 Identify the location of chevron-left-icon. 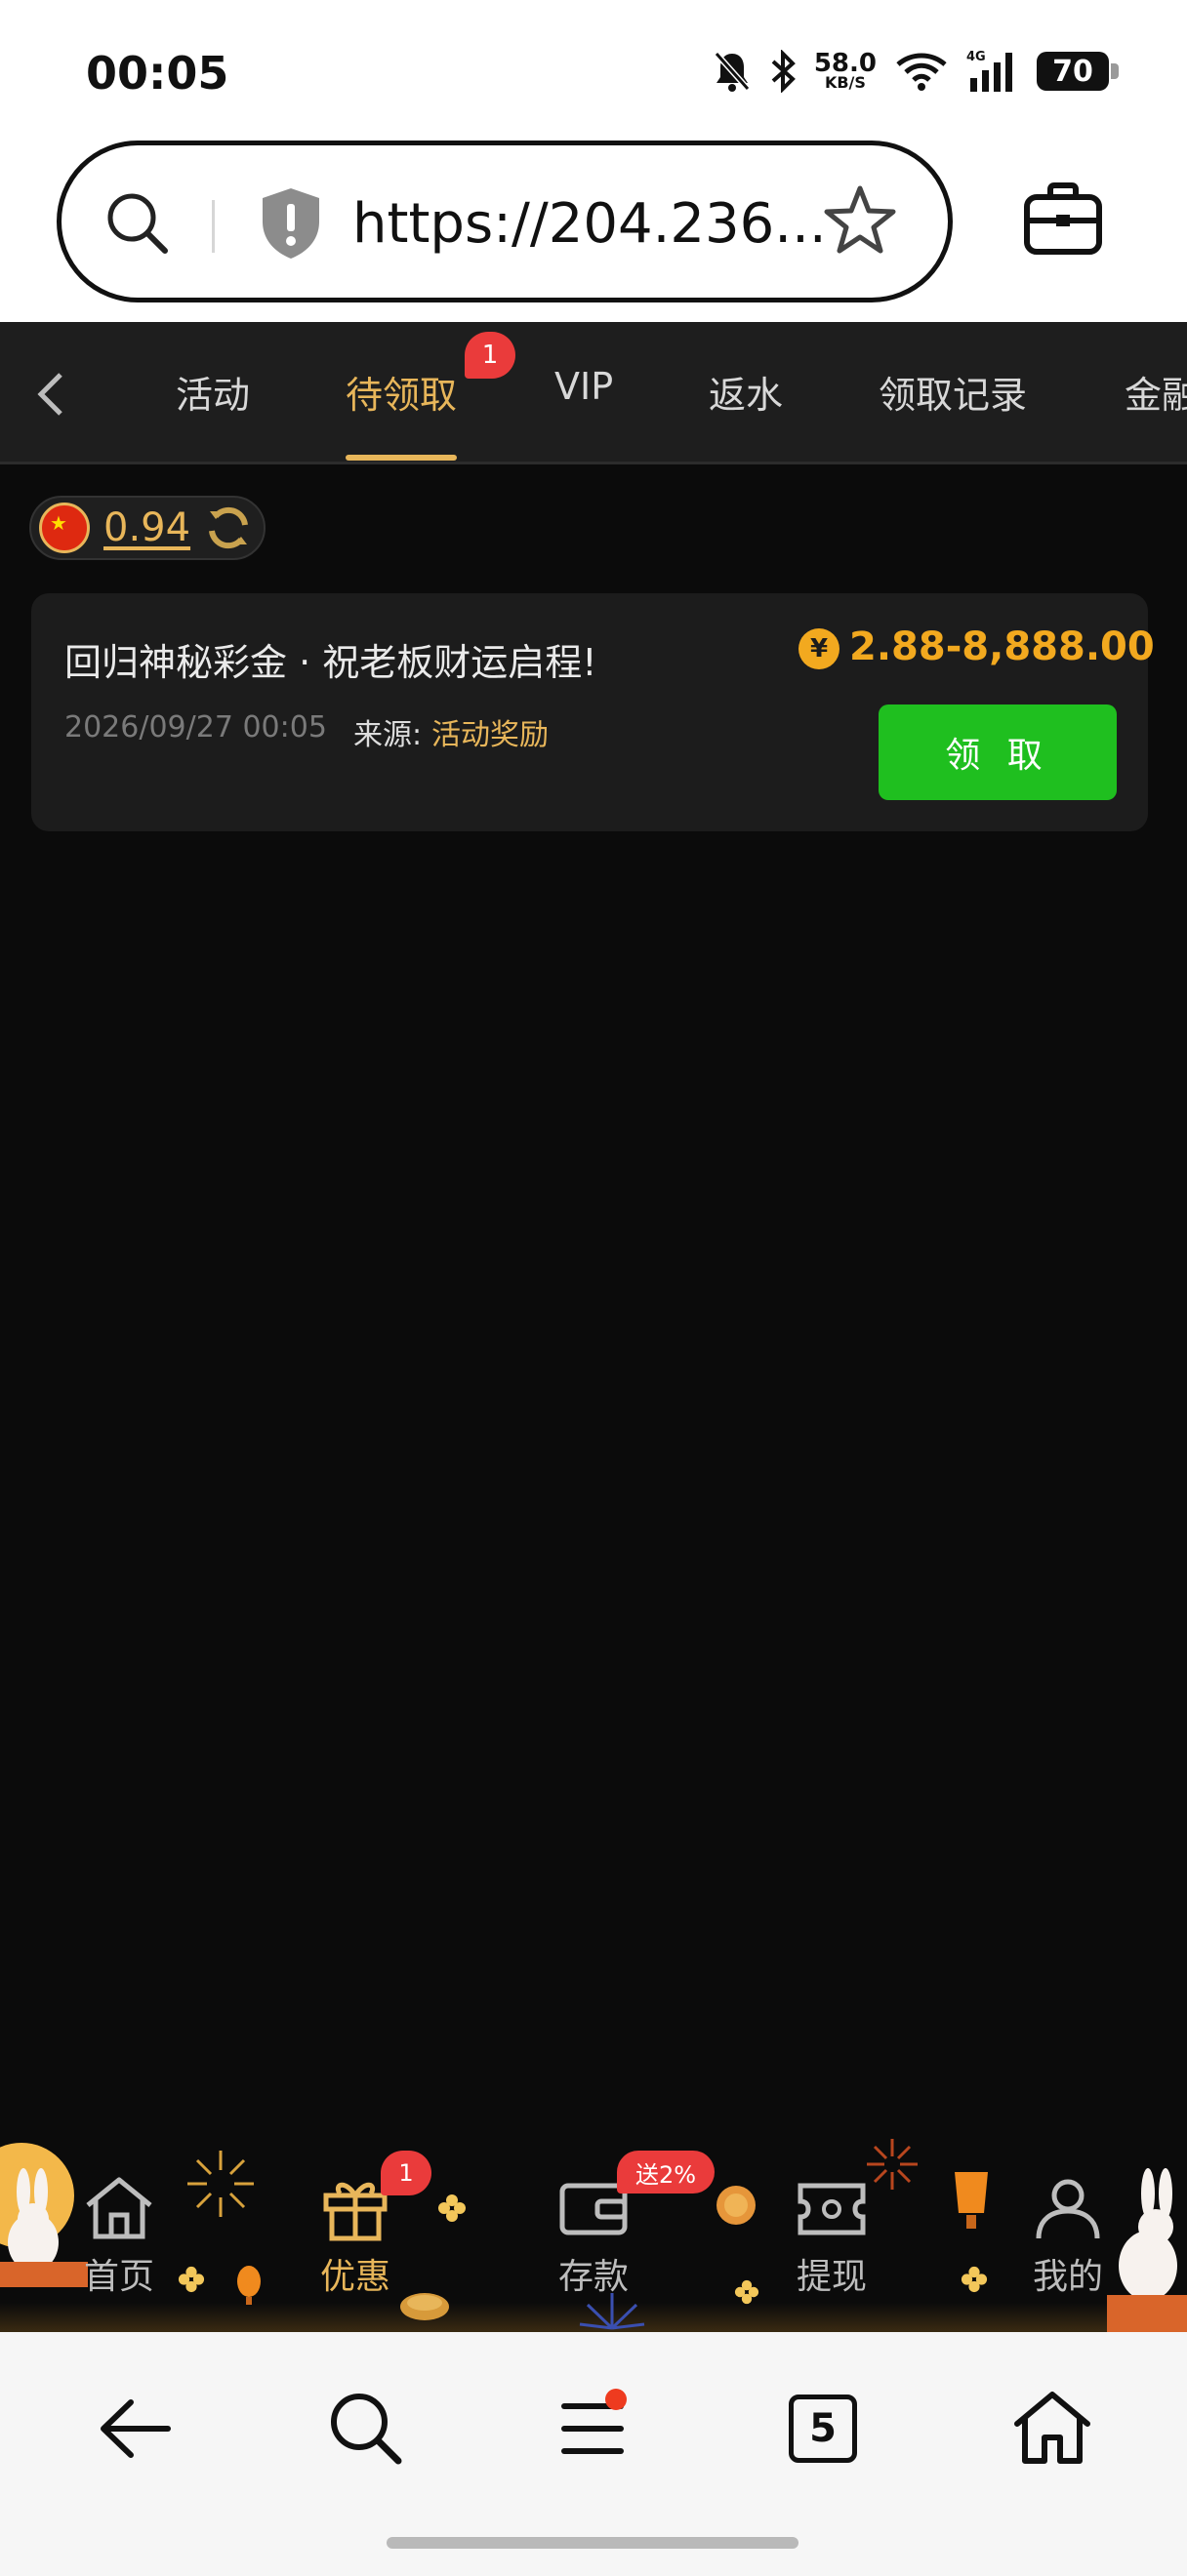
(50, 394).